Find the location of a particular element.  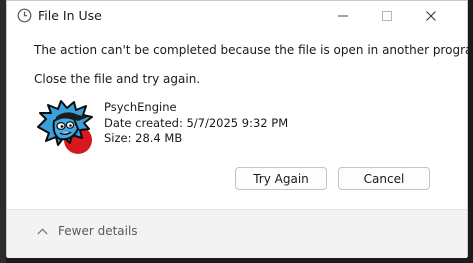

close-icon is located at coordinates (431, 15).